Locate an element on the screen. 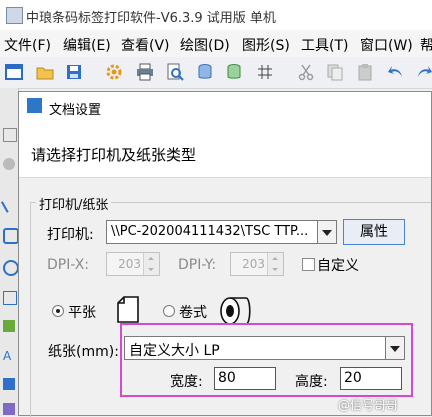 This screenshot has height=417, width=432. menu-edit: 编辑(E) is located at coordinates (87, 45).